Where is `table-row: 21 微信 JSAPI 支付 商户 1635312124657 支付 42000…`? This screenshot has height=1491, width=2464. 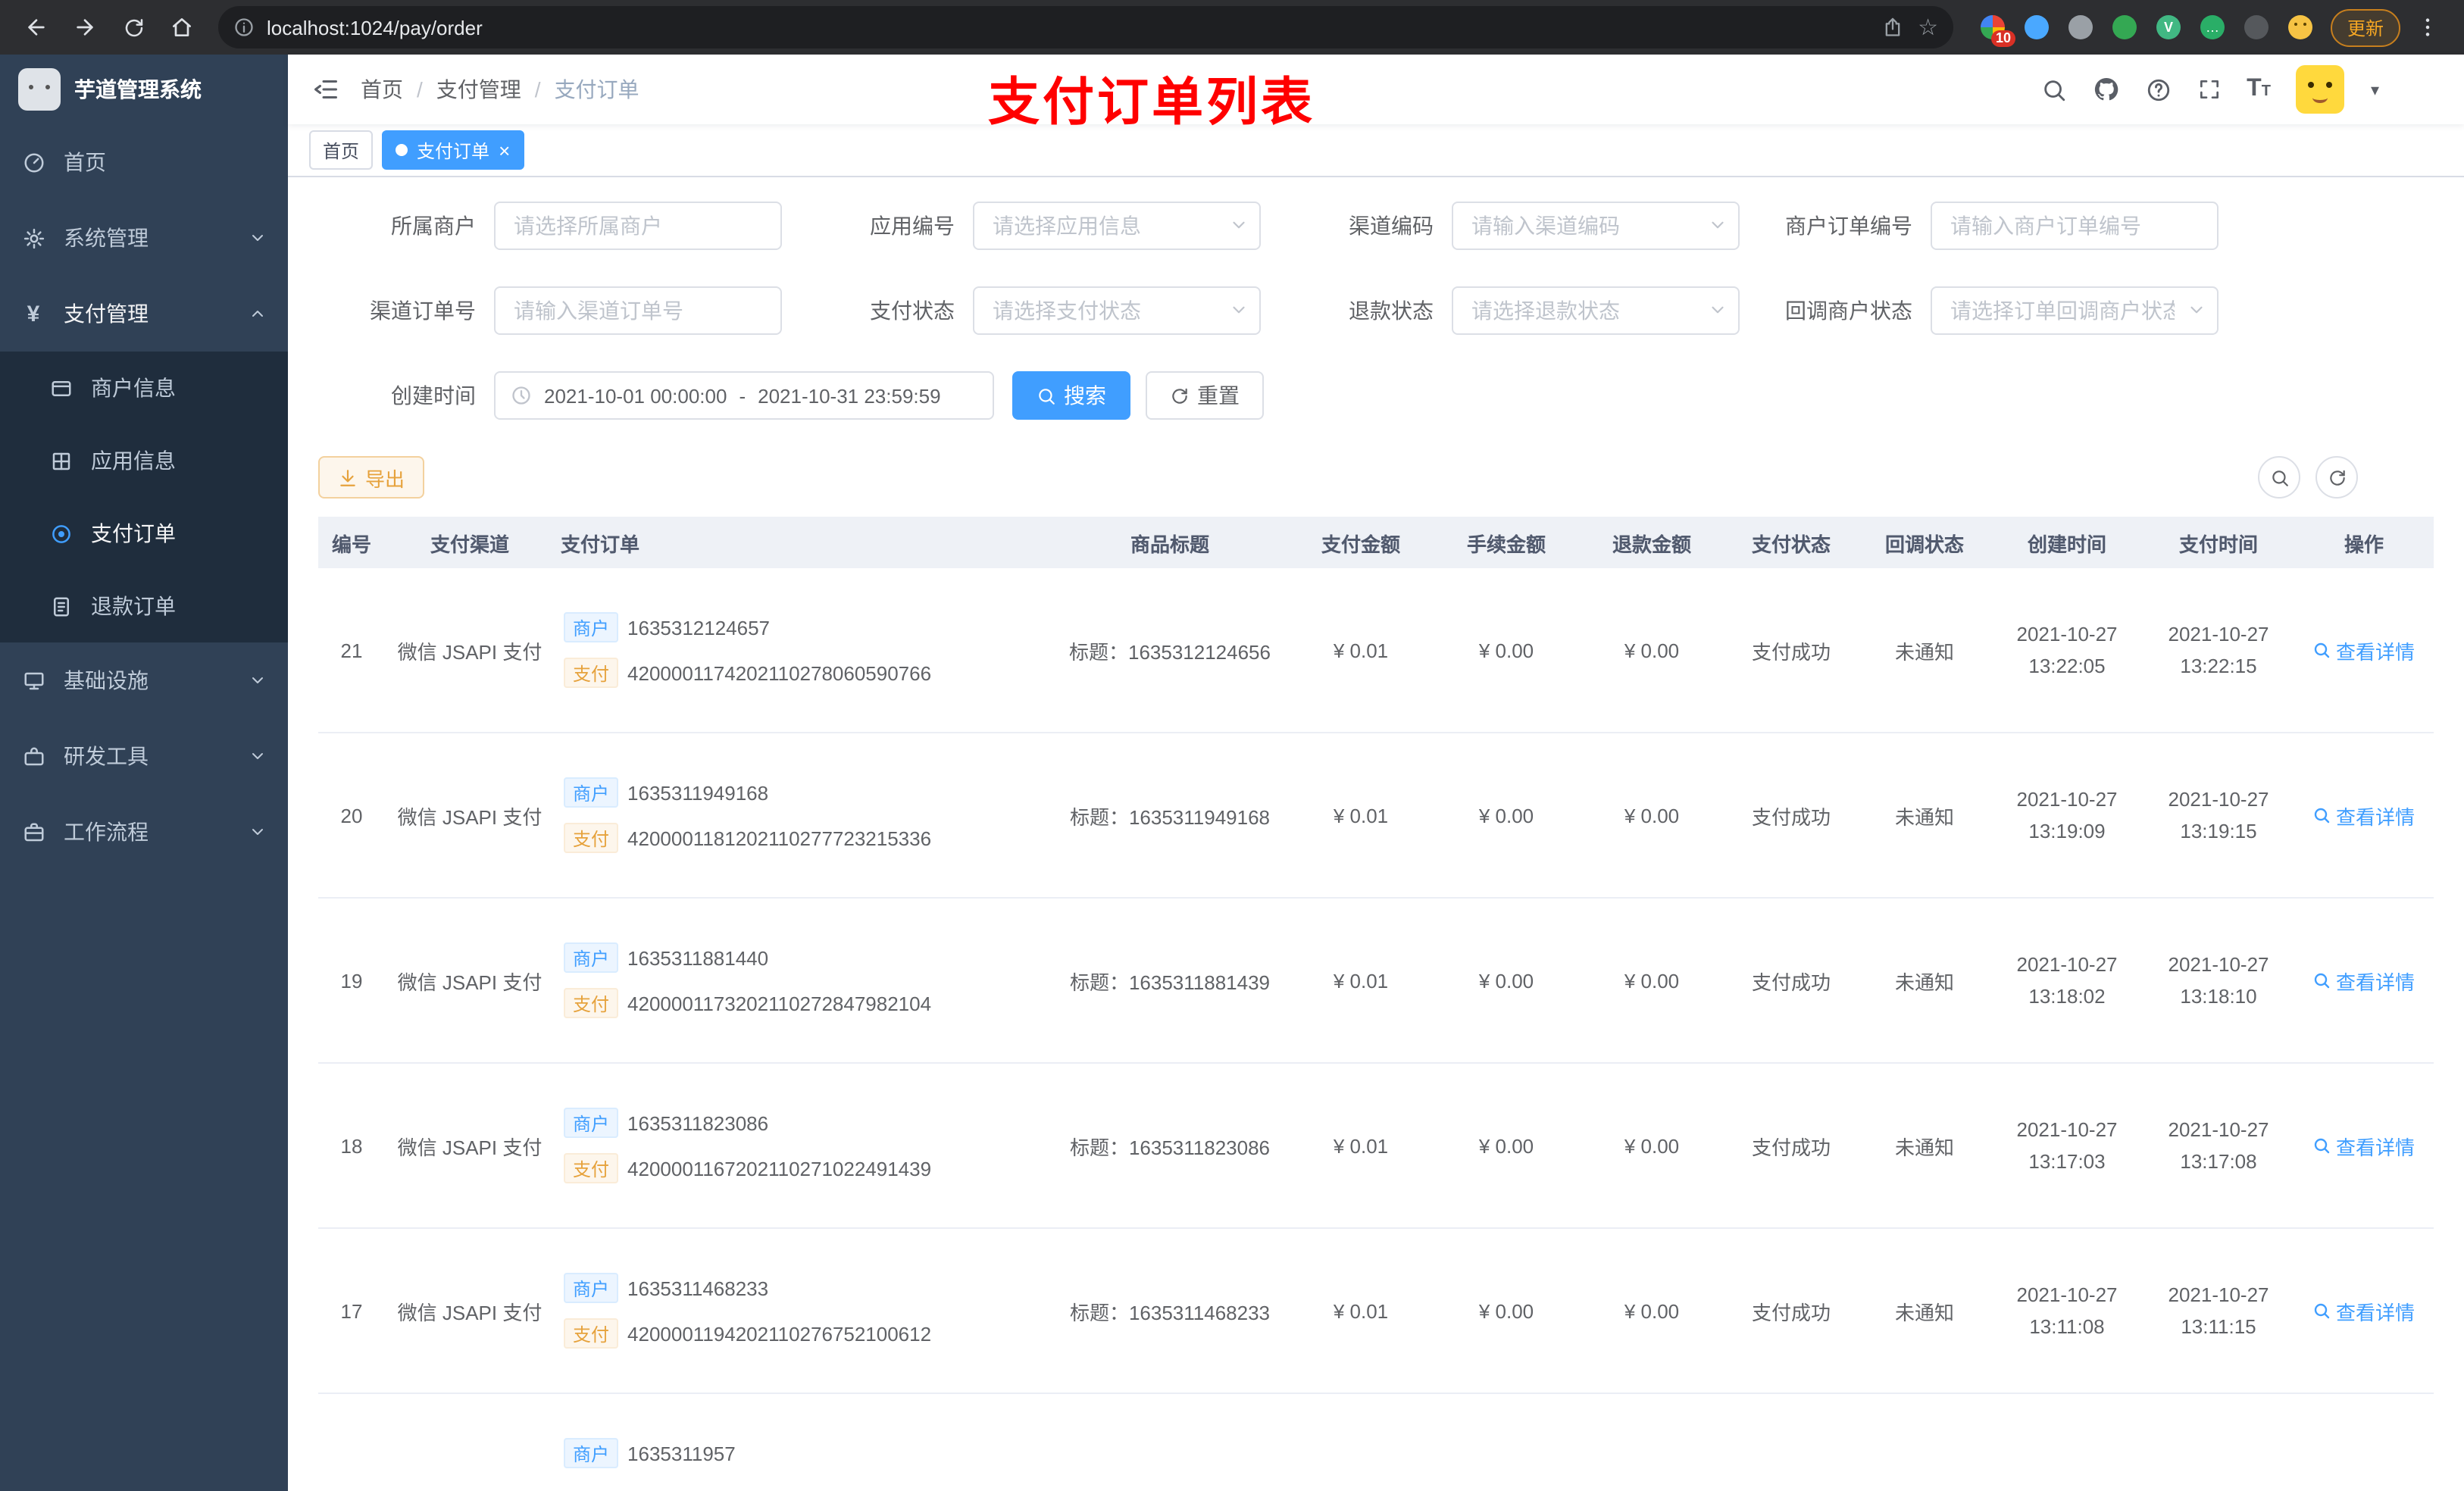
table-row: 21 微信 JSAPI 支付 商户 1635312124657 支付 42000… is located at coordinates (1376, 650).